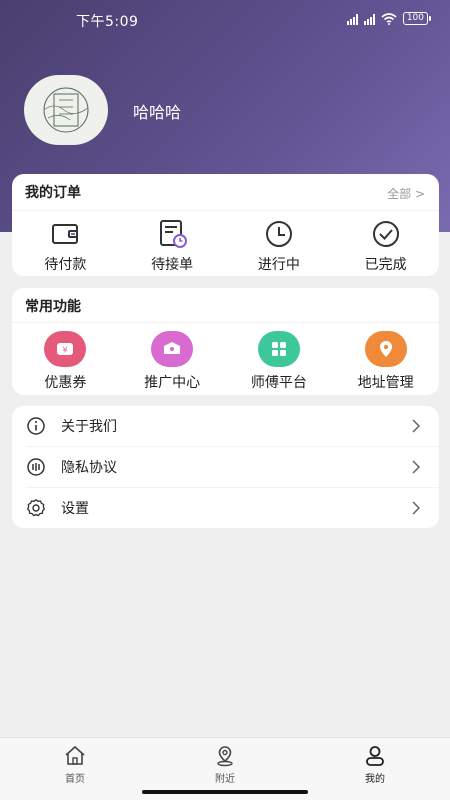 This screenshot has width=450, height=800. I want to click on order-status-pending-payment: 待付款, so click(65, 246).